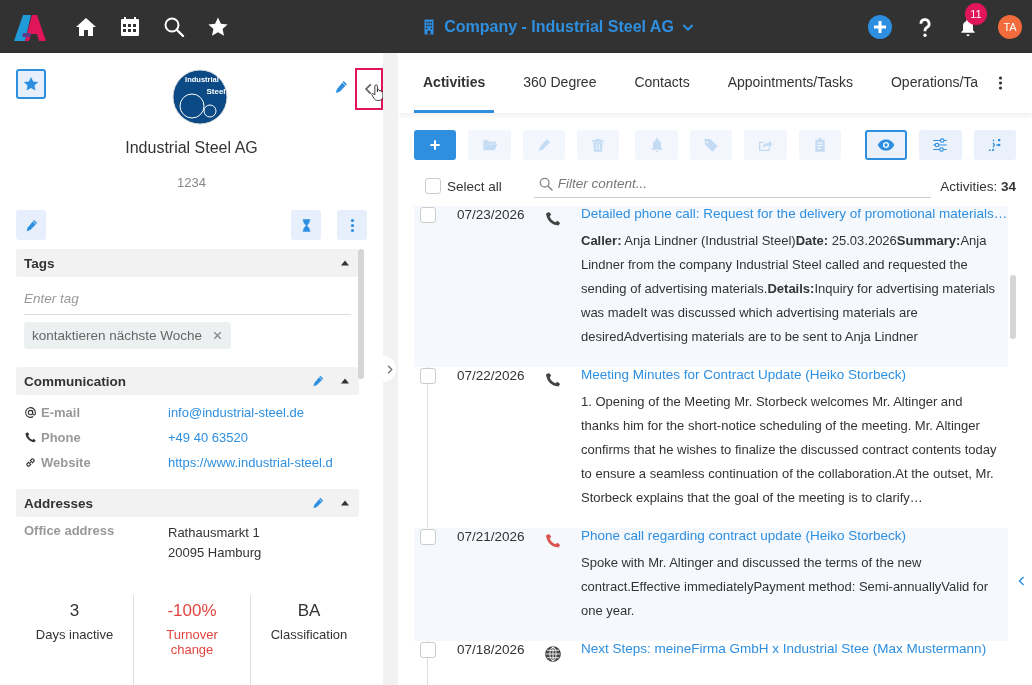  What do you see at coordinates (70, 531) in the screenshot?
I see `field-label: Office address` at bounding box center [70, 531].